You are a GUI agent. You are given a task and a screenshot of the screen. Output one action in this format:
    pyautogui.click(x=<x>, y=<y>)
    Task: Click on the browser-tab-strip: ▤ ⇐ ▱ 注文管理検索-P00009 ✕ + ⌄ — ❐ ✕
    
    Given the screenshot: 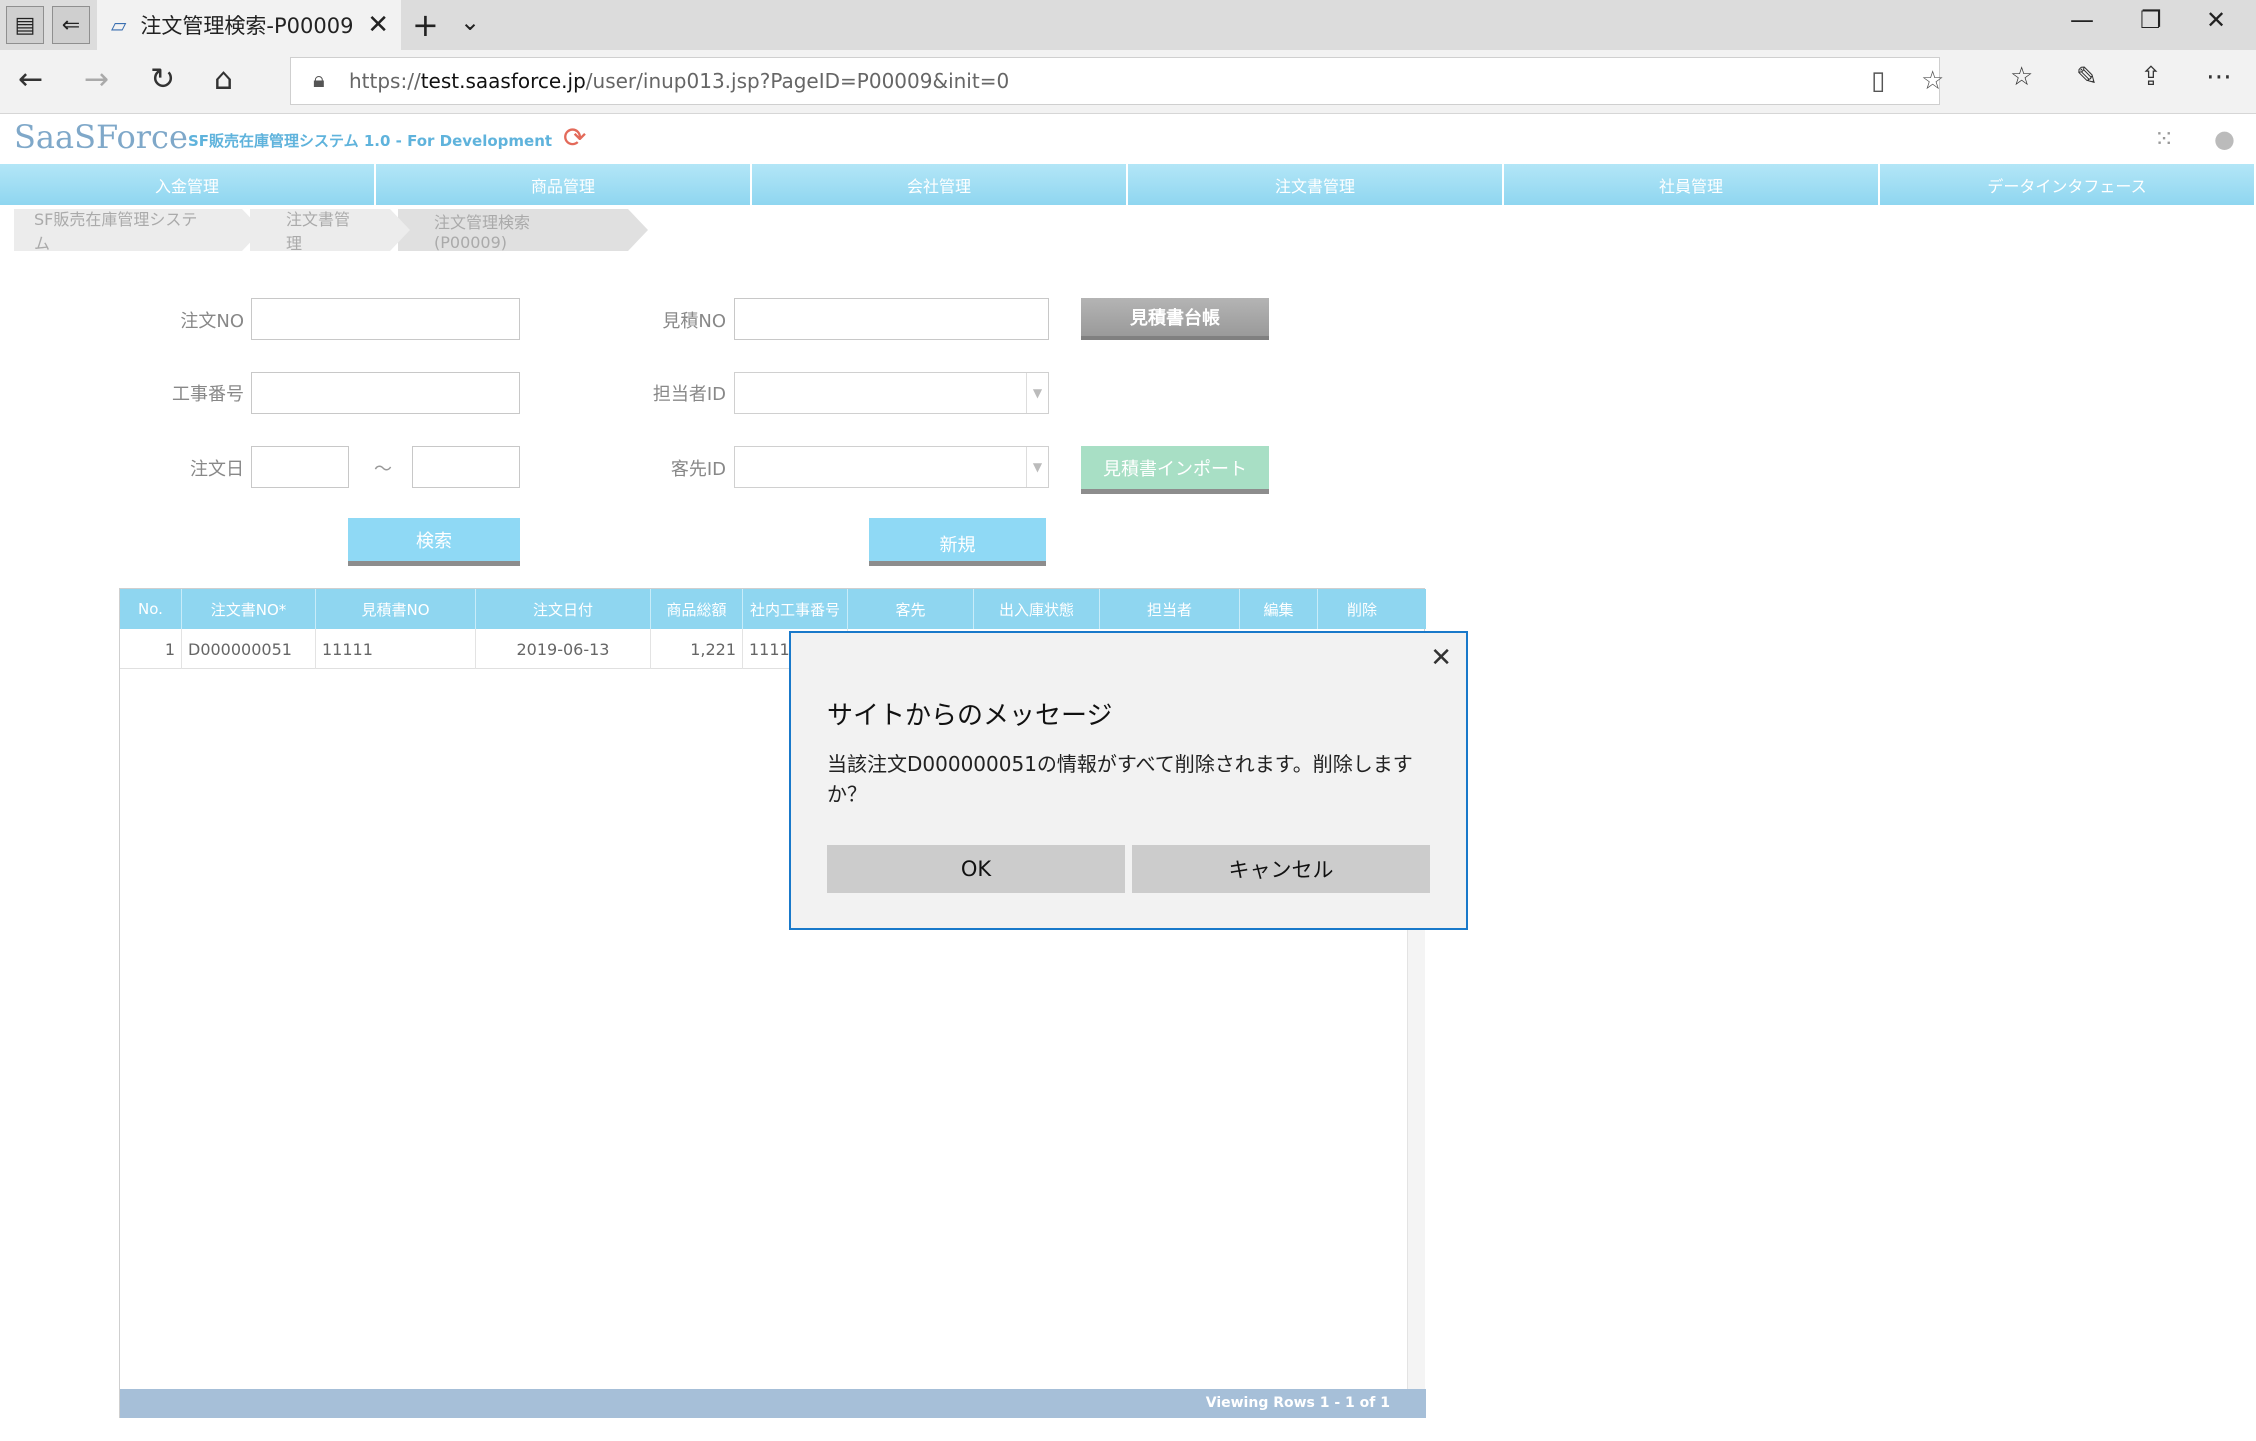 What is the action you would take?
    pyautogui.click(x=1128, y=25)
    